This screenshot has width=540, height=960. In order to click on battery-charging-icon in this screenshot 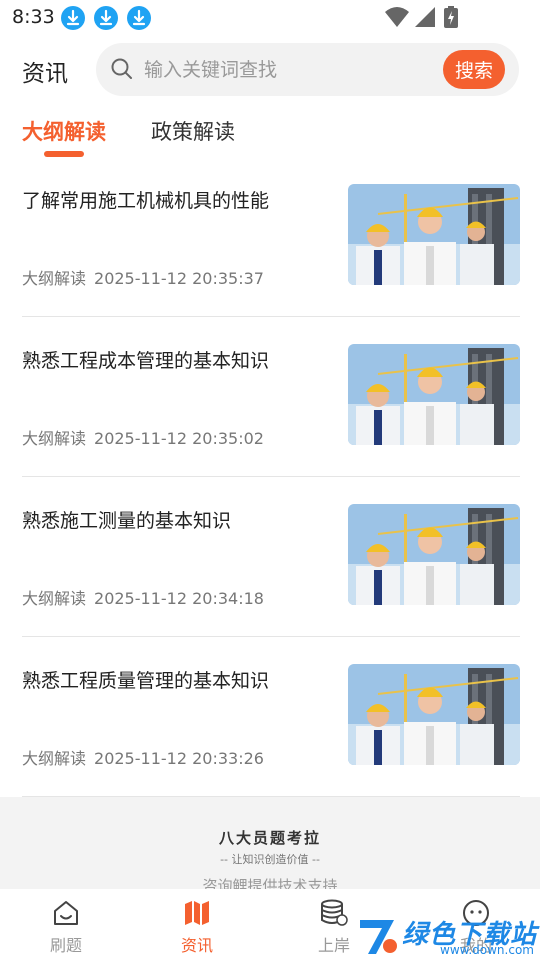, I will do `click(451, 17)`.